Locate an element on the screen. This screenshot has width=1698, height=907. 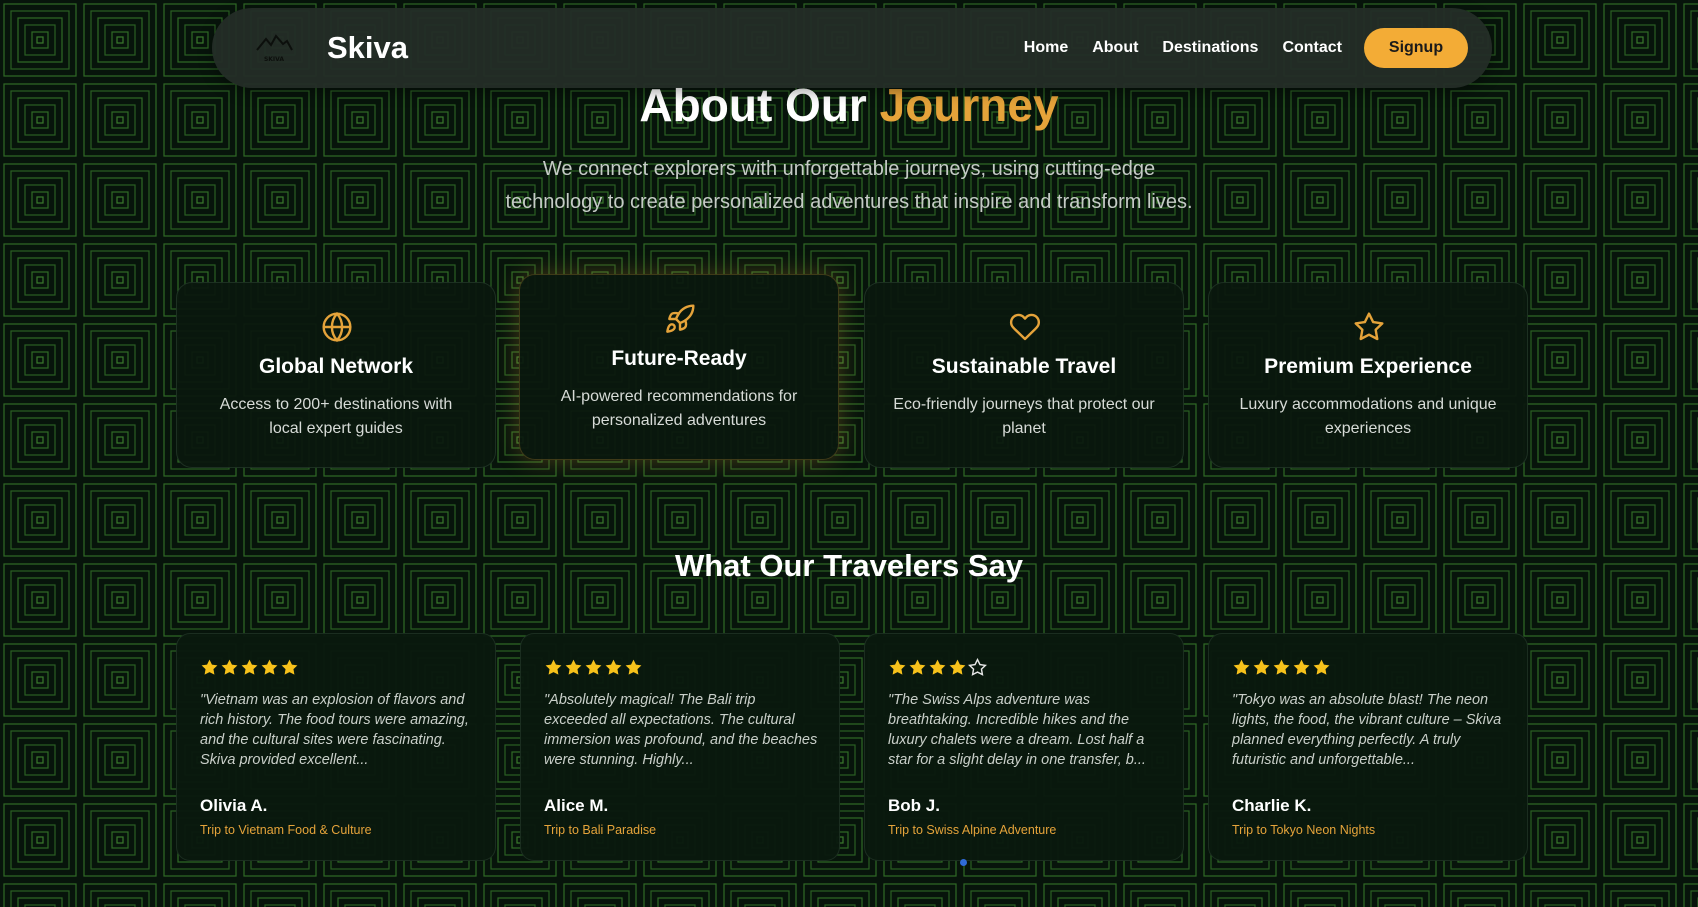
carousel-indicator-dot is located at coordinates (963, 862).